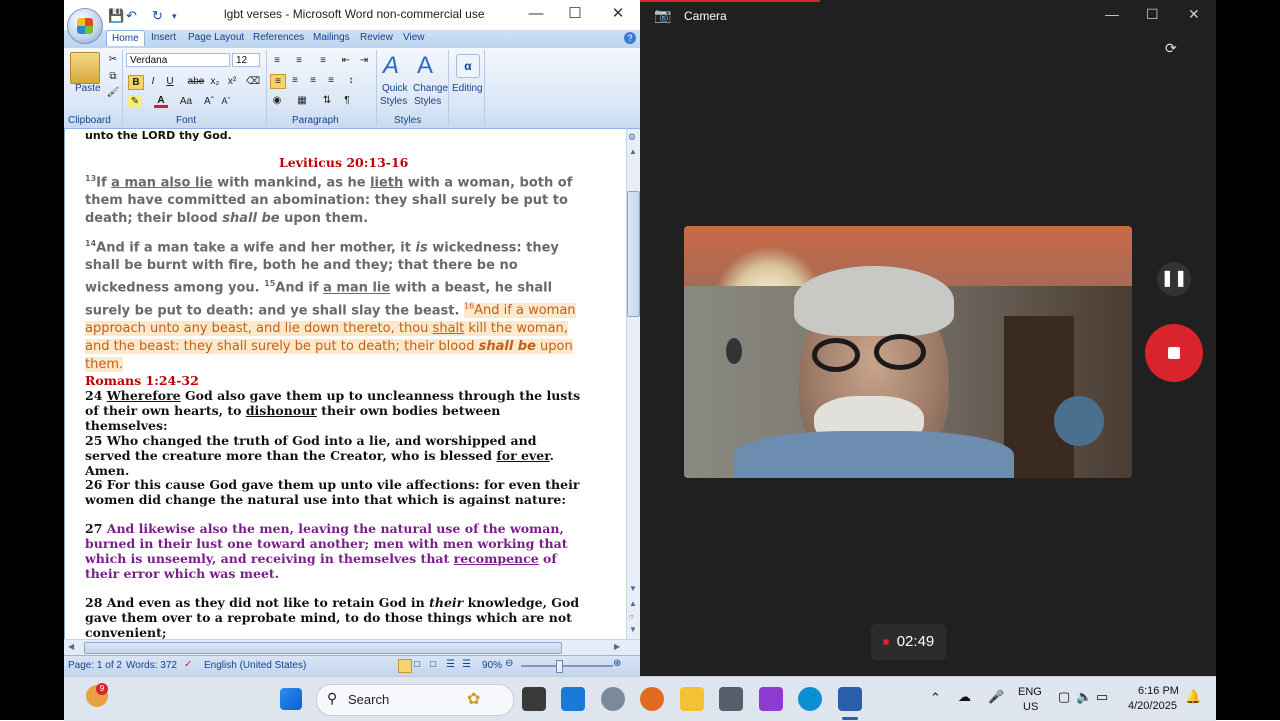  I want to click on superscript-button: x², so click(232, 81).